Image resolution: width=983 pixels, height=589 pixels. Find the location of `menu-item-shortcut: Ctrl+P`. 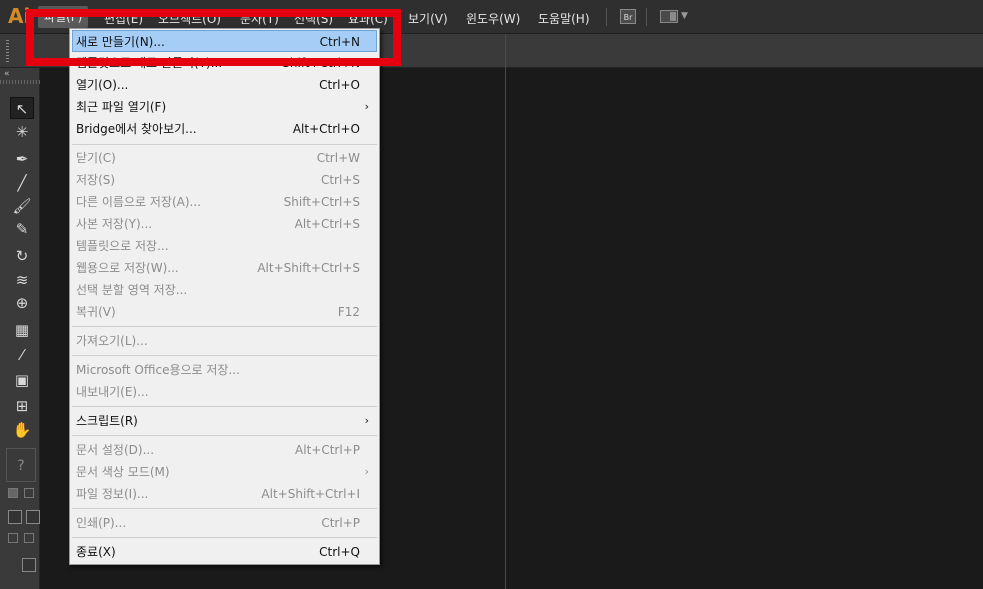

menu-item-shortcut: Ctrl+P is located at coordinates (340, 523).